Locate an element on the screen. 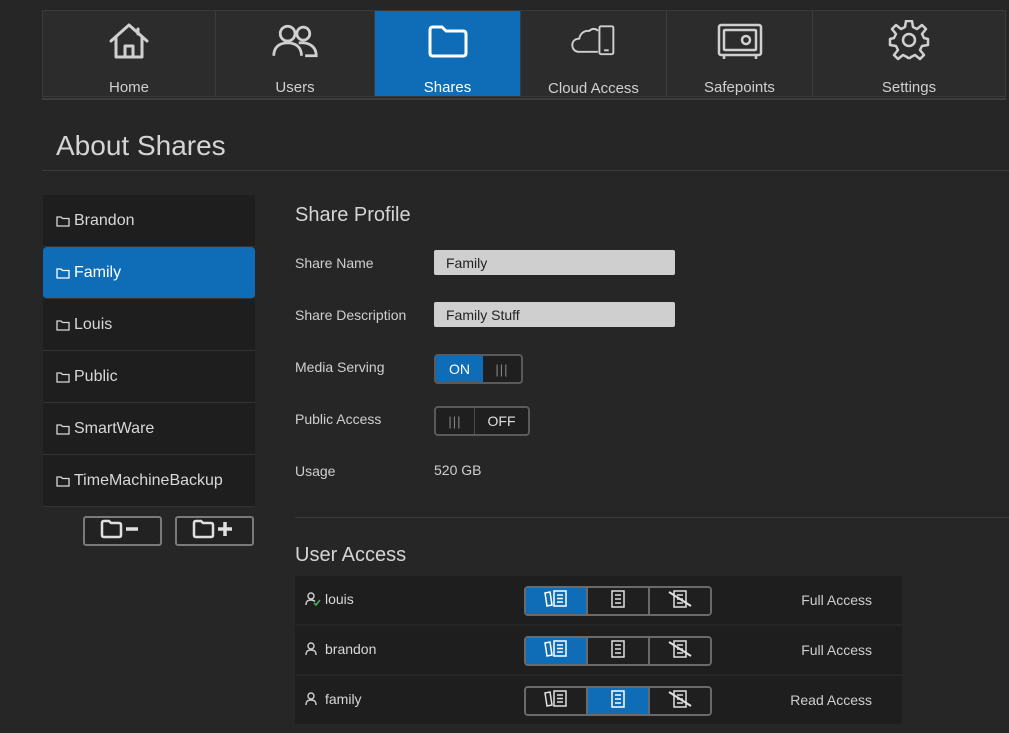 This screenshot has width=1009, height=733. share-item-family: Family is located at coordinates (149, 273).